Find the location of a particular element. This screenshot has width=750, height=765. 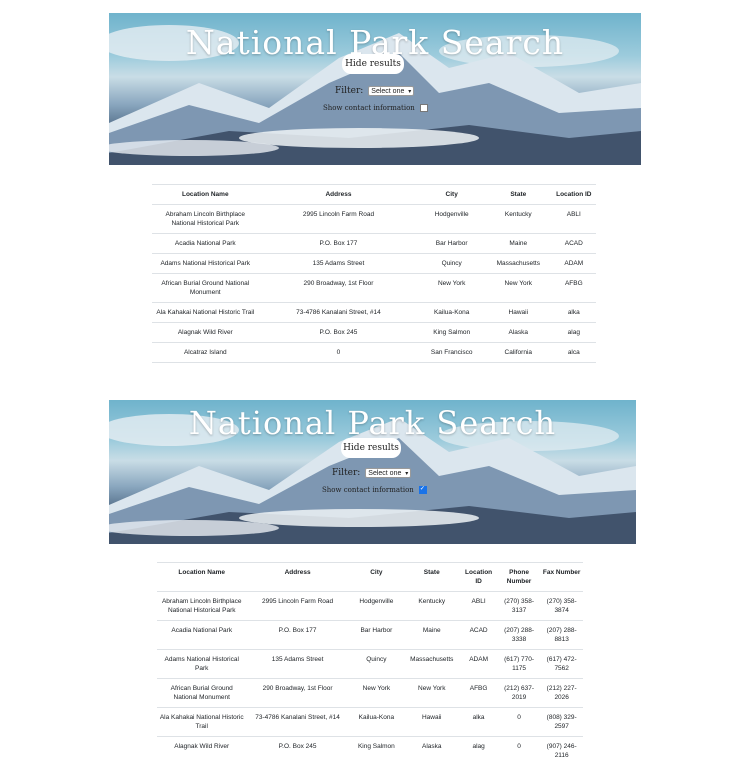

cell: California is located at coordinates (518, 353).